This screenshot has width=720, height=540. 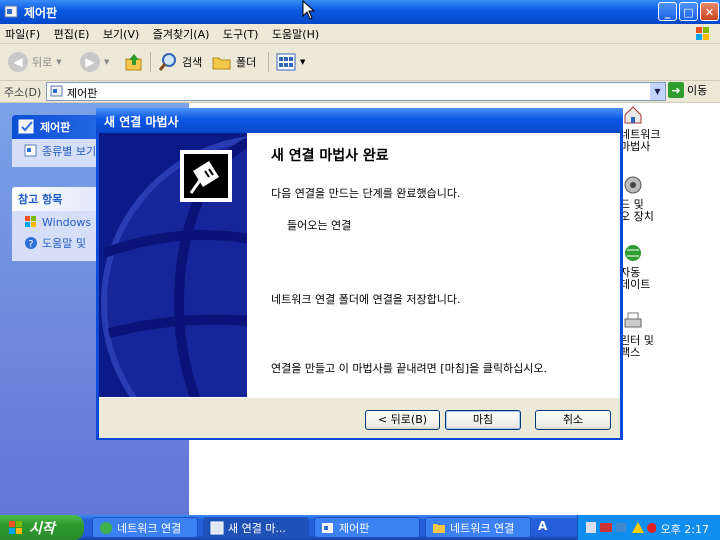 I want to click on address-value: 제어판, so click(x=82, y=93).